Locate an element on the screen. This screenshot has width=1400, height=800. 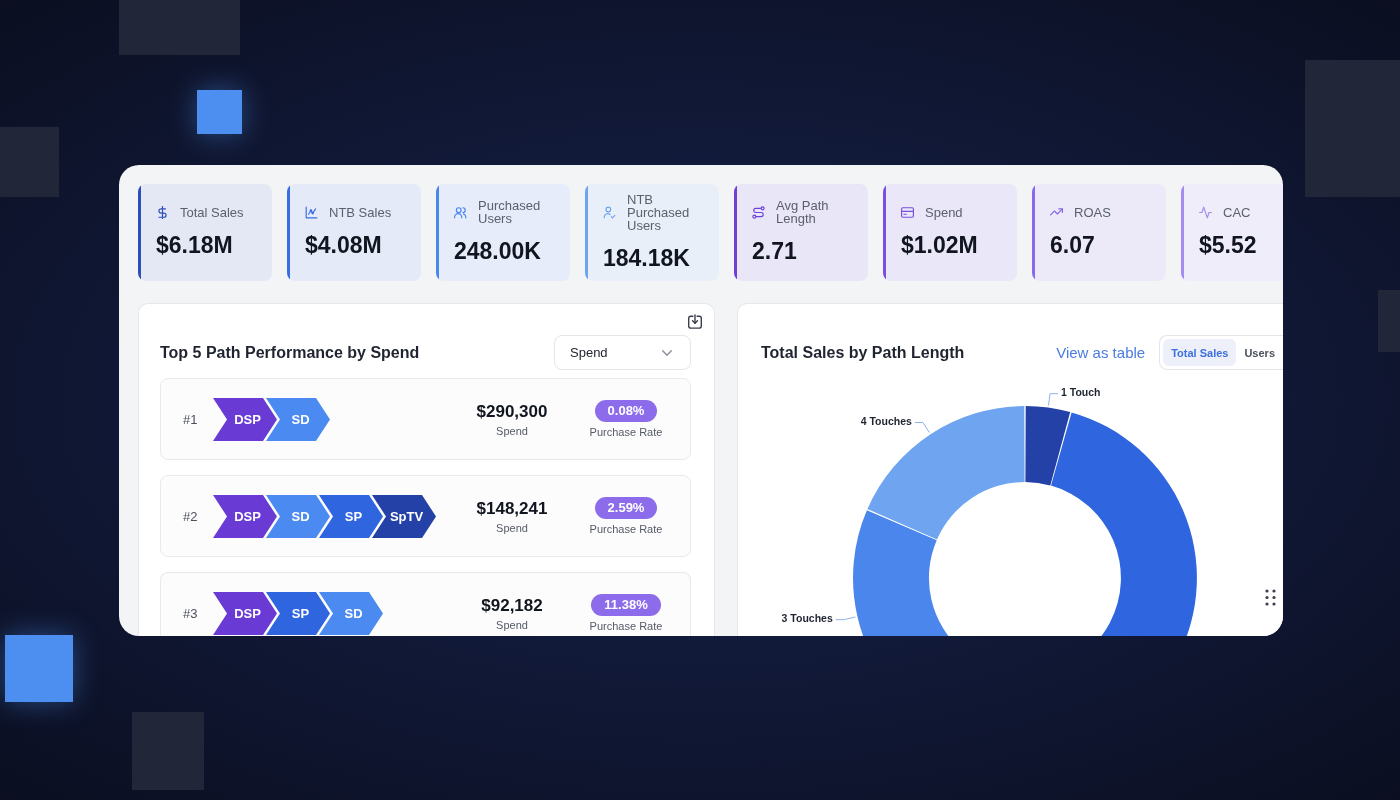
users-icon is located at coordinates (460, 212).